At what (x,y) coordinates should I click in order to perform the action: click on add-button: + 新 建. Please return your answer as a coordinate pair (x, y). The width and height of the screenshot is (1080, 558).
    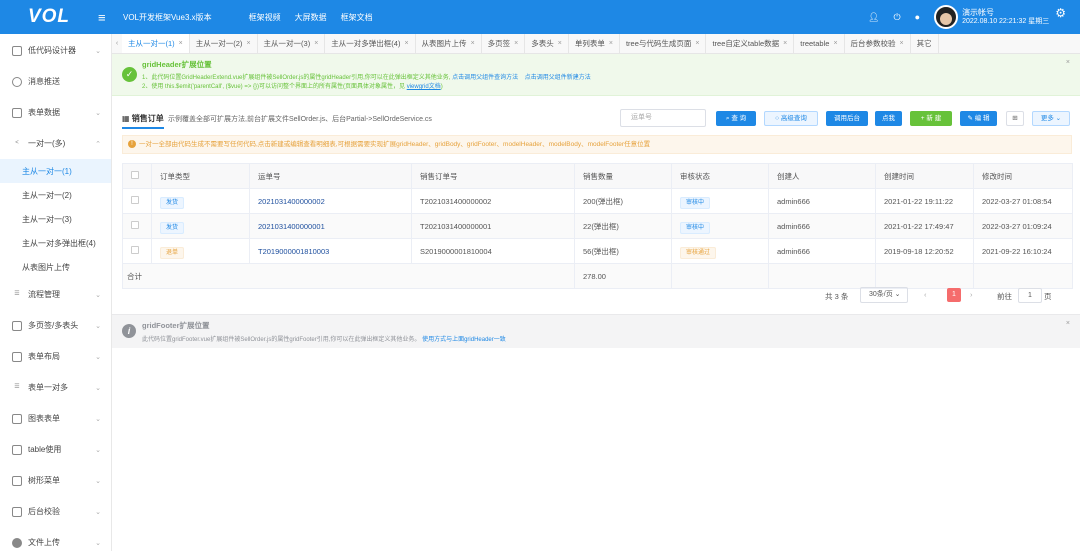
    Looking at the image, I should click on (931, 118).